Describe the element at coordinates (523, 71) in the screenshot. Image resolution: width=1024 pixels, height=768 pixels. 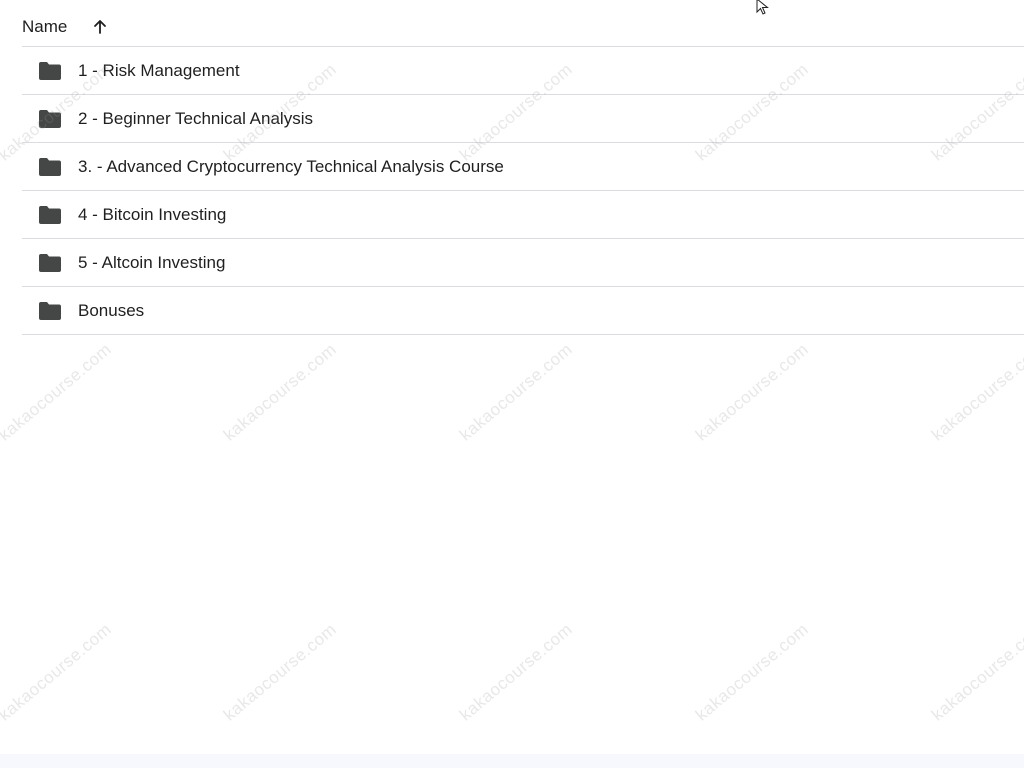
I see `folder-row-1: 1 - Risk Management` at that location.